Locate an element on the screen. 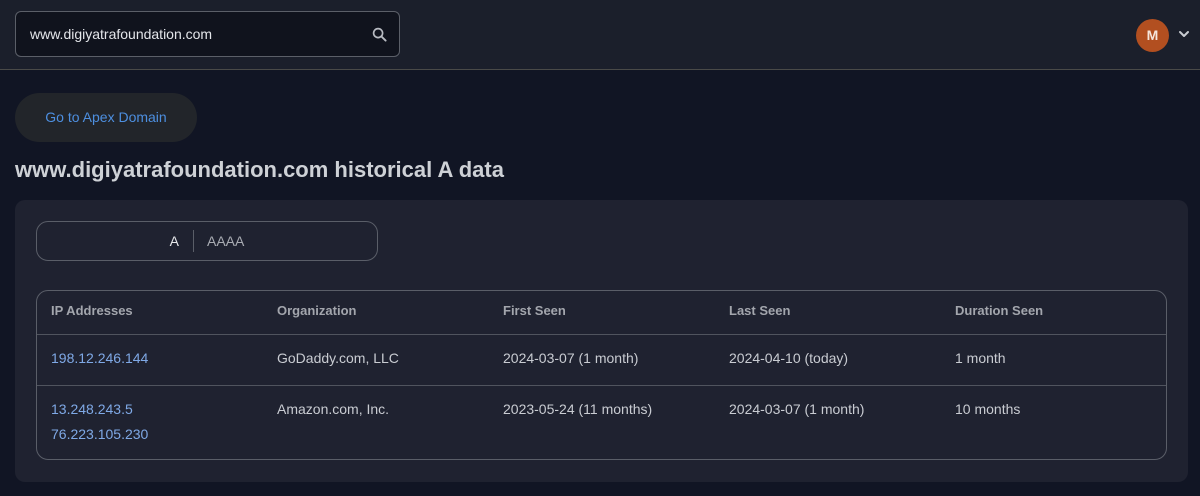 The width and height of the screenshot is (1200, 496). top-bar: M is located at coordinates (600, 35).